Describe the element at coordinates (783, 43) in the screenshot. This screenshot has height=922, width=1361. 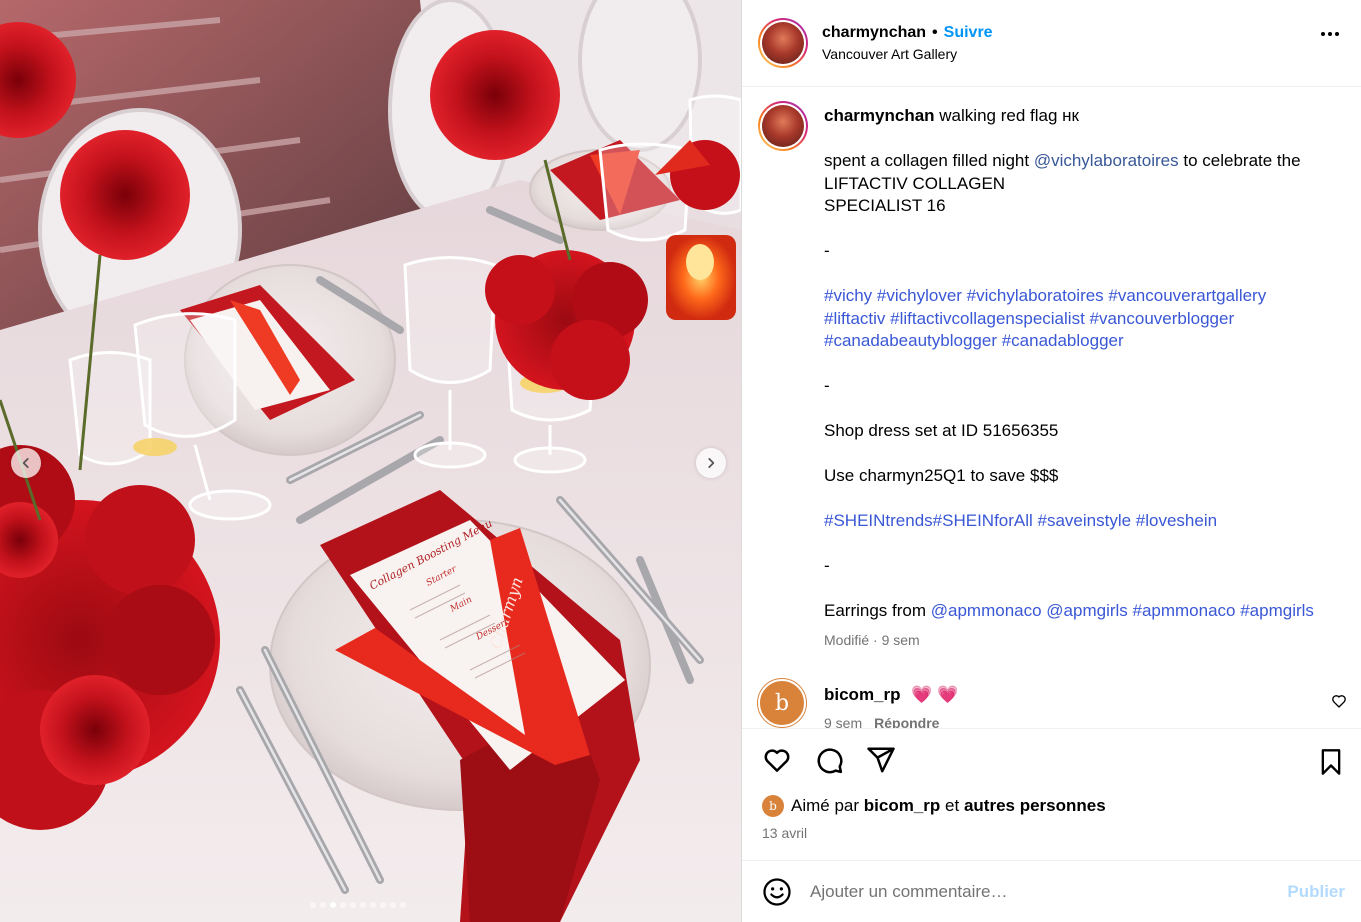
I see `author-avatar` at that location.